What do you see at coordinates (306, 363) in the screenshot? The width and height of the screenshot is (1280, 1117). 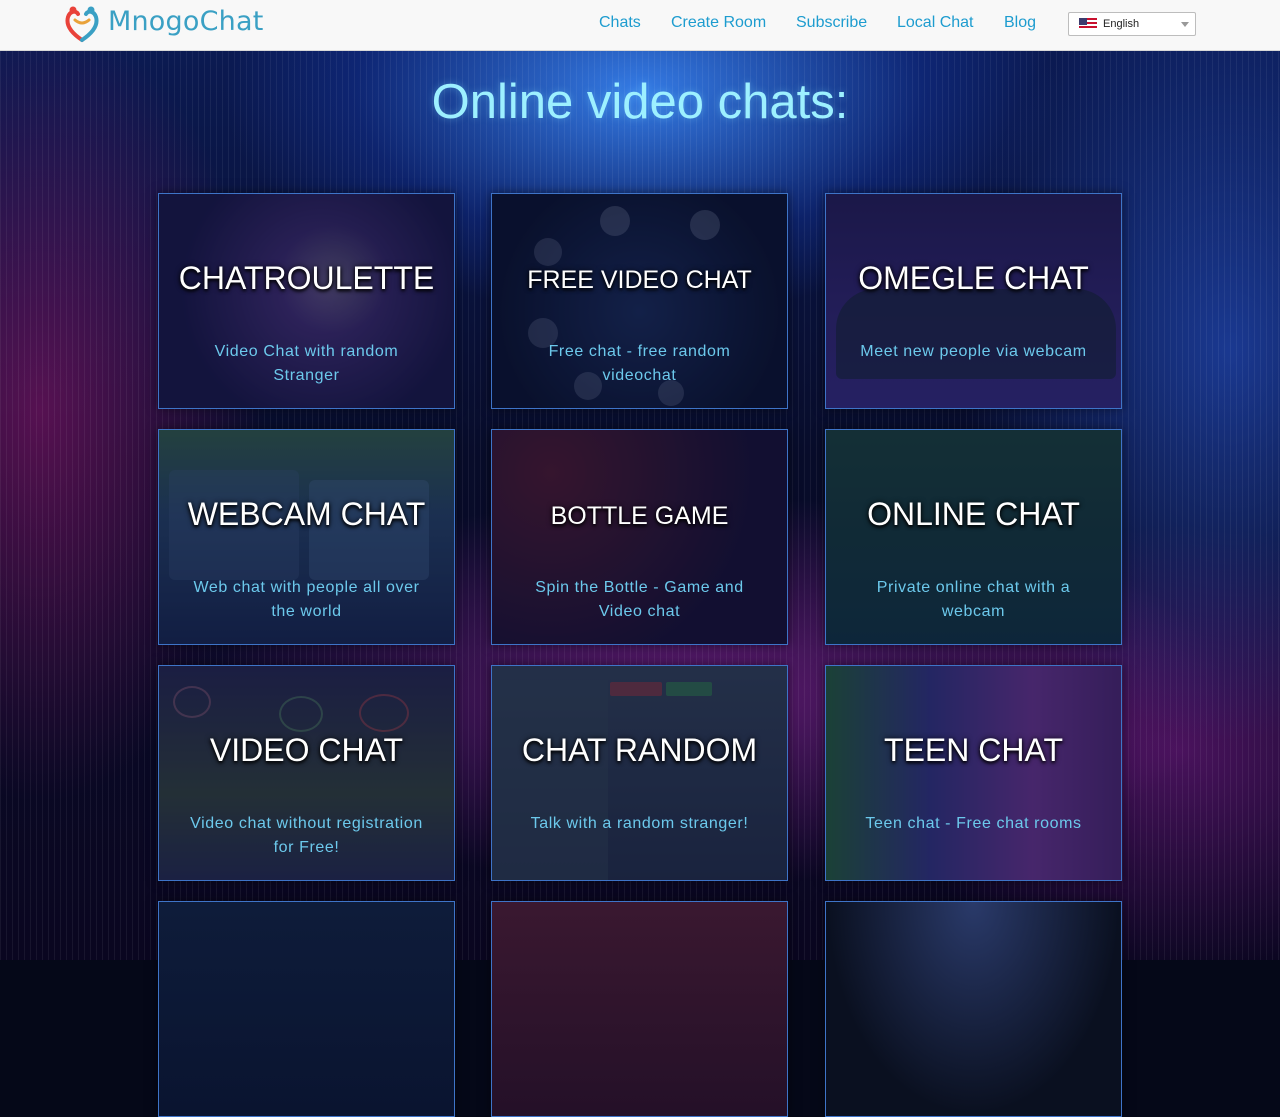 I see `card-description: Video Chat with random Stranger` at bounding box center [306, 363].